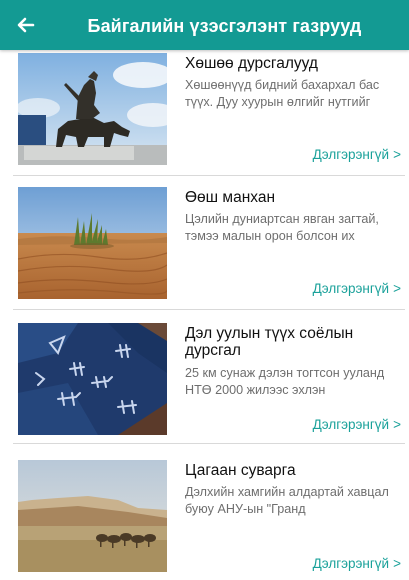 The image size is (409, 580). I want to click on app-header: Байгалийн үзэсгэлэнт газрууд, so click(204, 25).